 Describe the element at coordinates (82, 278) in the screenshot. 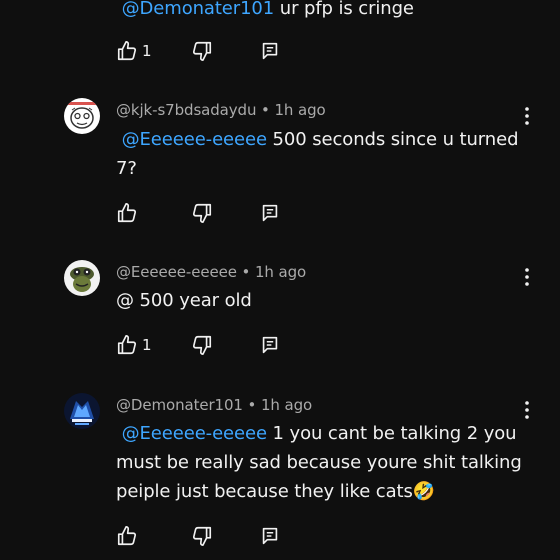

I see `cartoon-frog-avatar-icon` at that location.